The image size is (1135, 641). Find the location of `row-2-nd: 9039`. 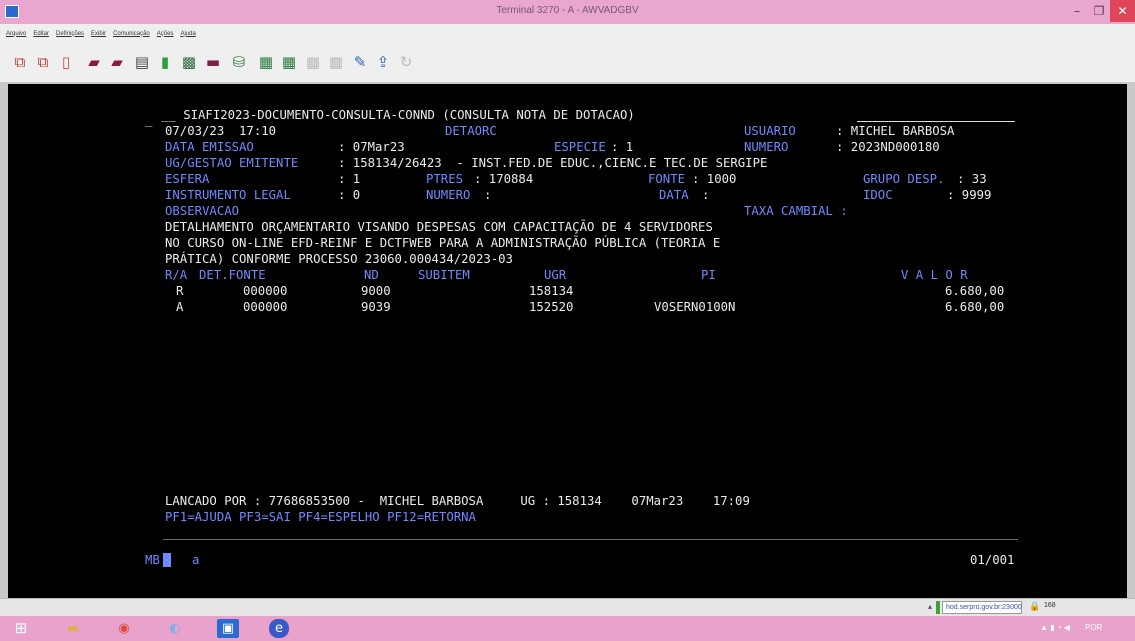

row-2-nd: 9039 is located at coordinates (376, 307).